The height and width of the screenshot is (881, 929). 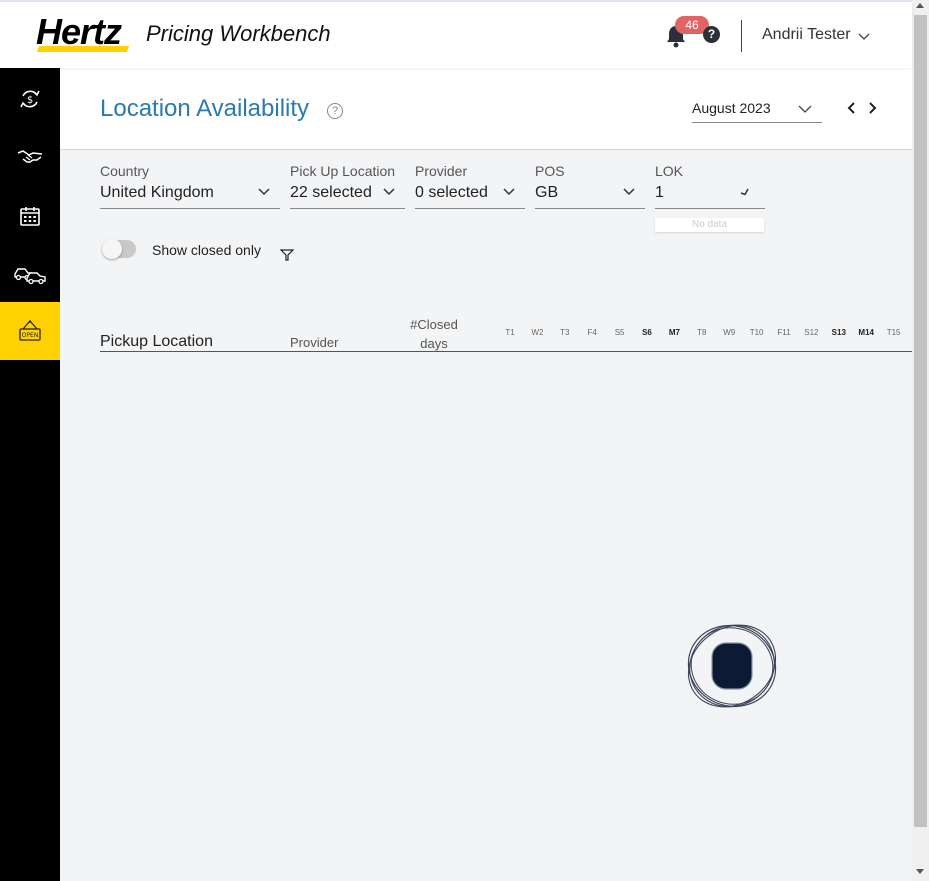 What do you see at coordinates (866, 332) in the screenshot?
I see `day-column-header: M14` at bounding box center [866, 332].